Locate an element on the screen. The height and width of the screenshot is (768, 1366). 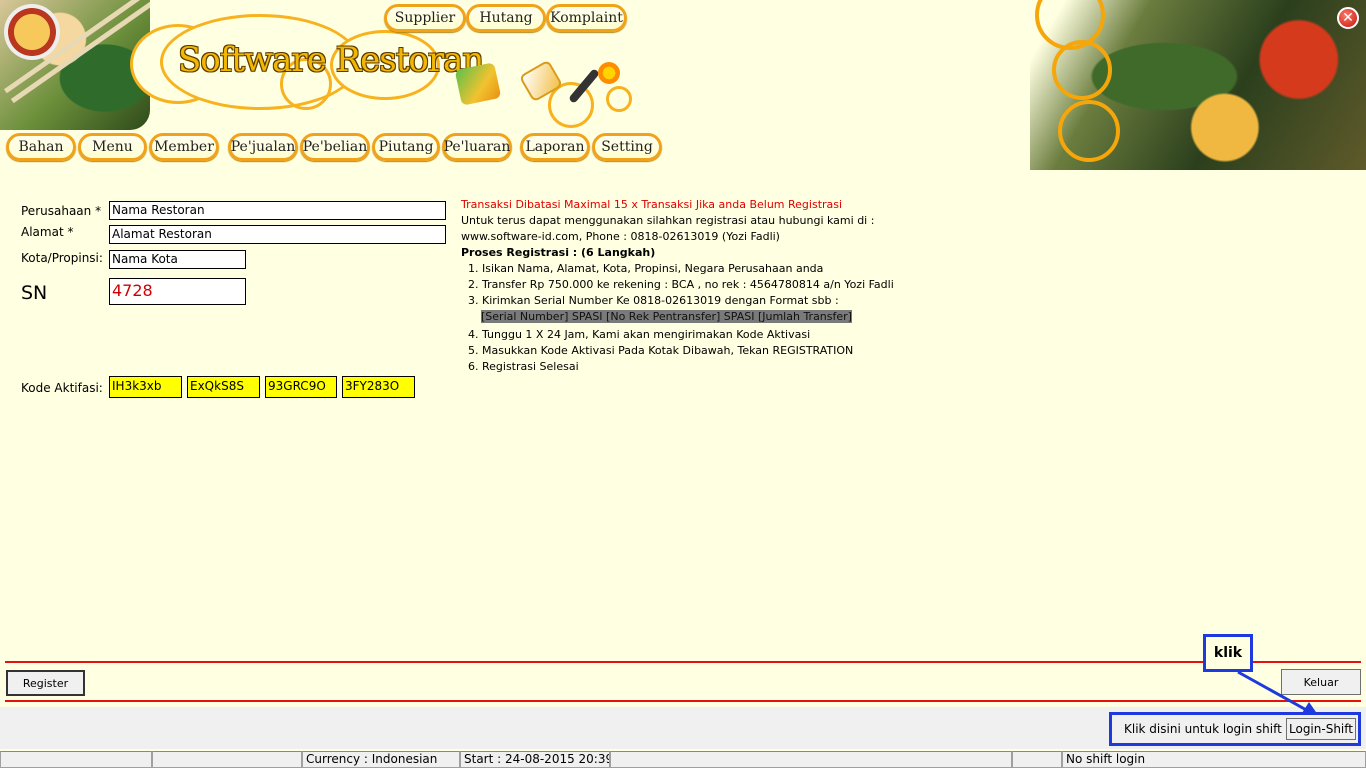
register-button: Register is located at coordinates (45, 683).